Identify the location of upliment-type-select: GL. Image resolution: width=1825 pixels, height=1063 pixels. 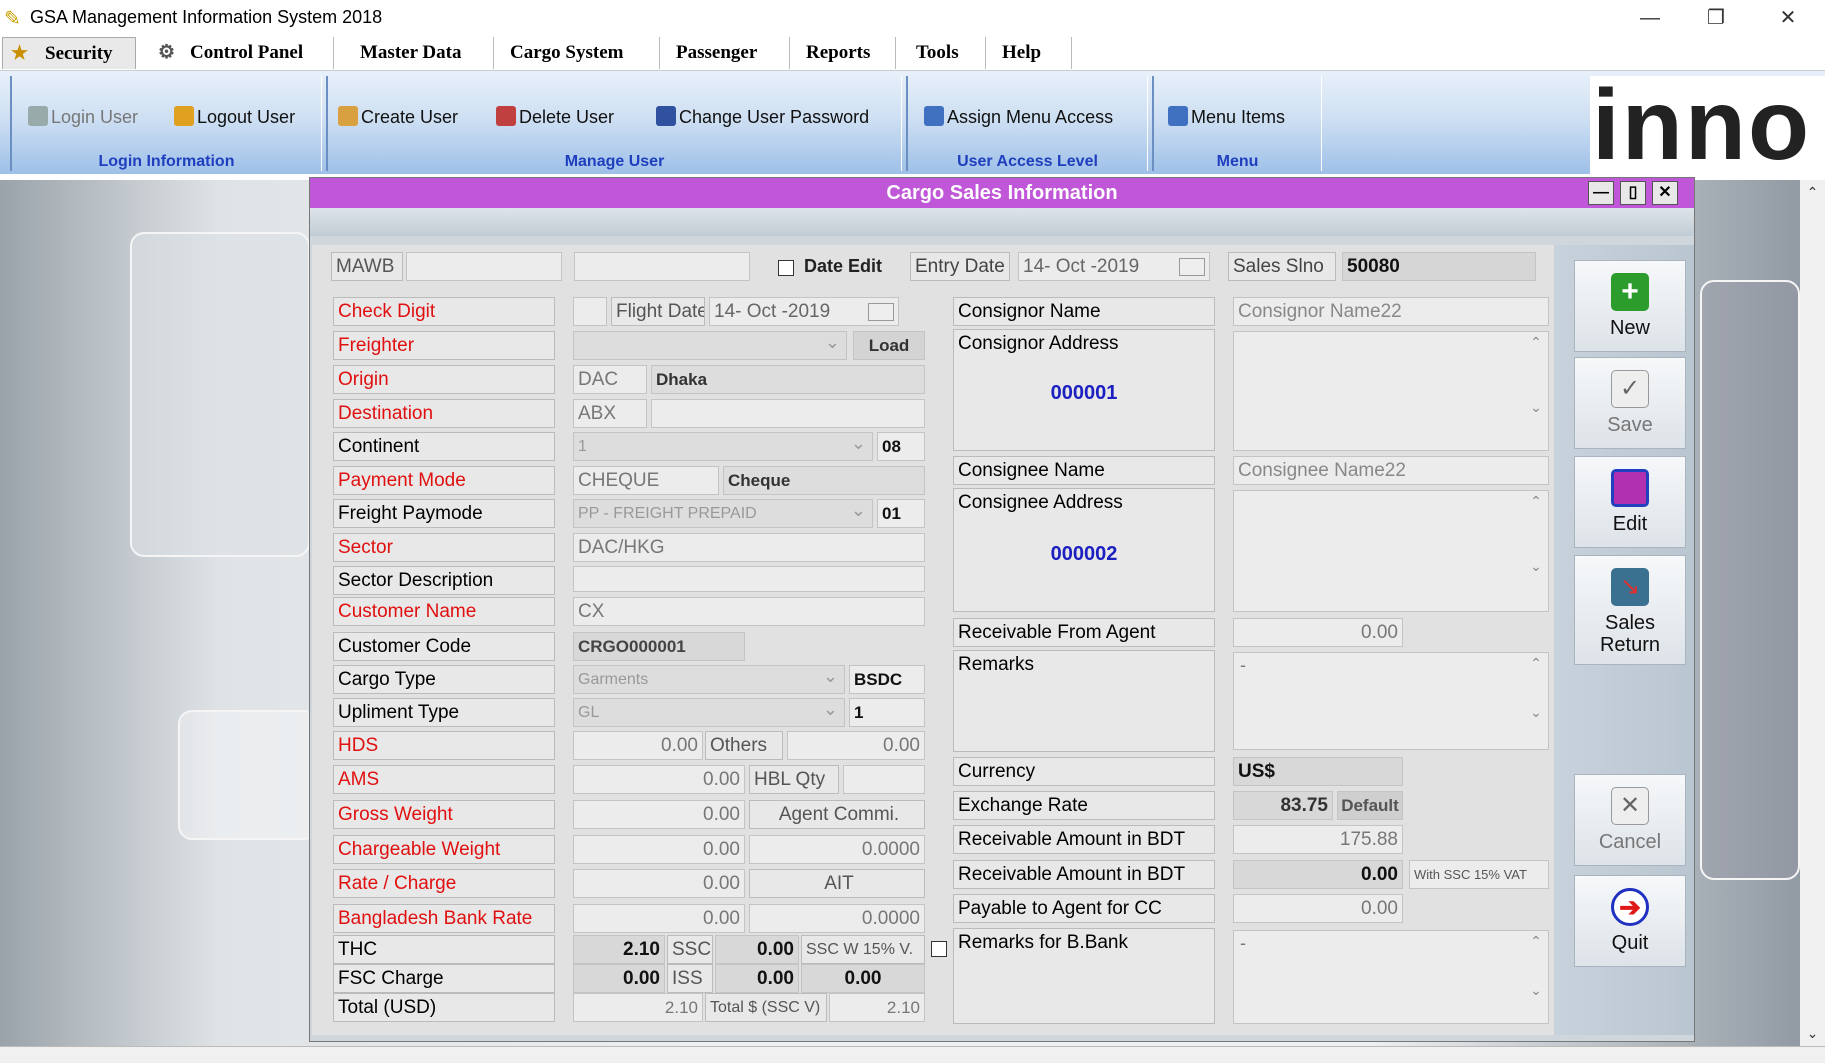
(709, 712).